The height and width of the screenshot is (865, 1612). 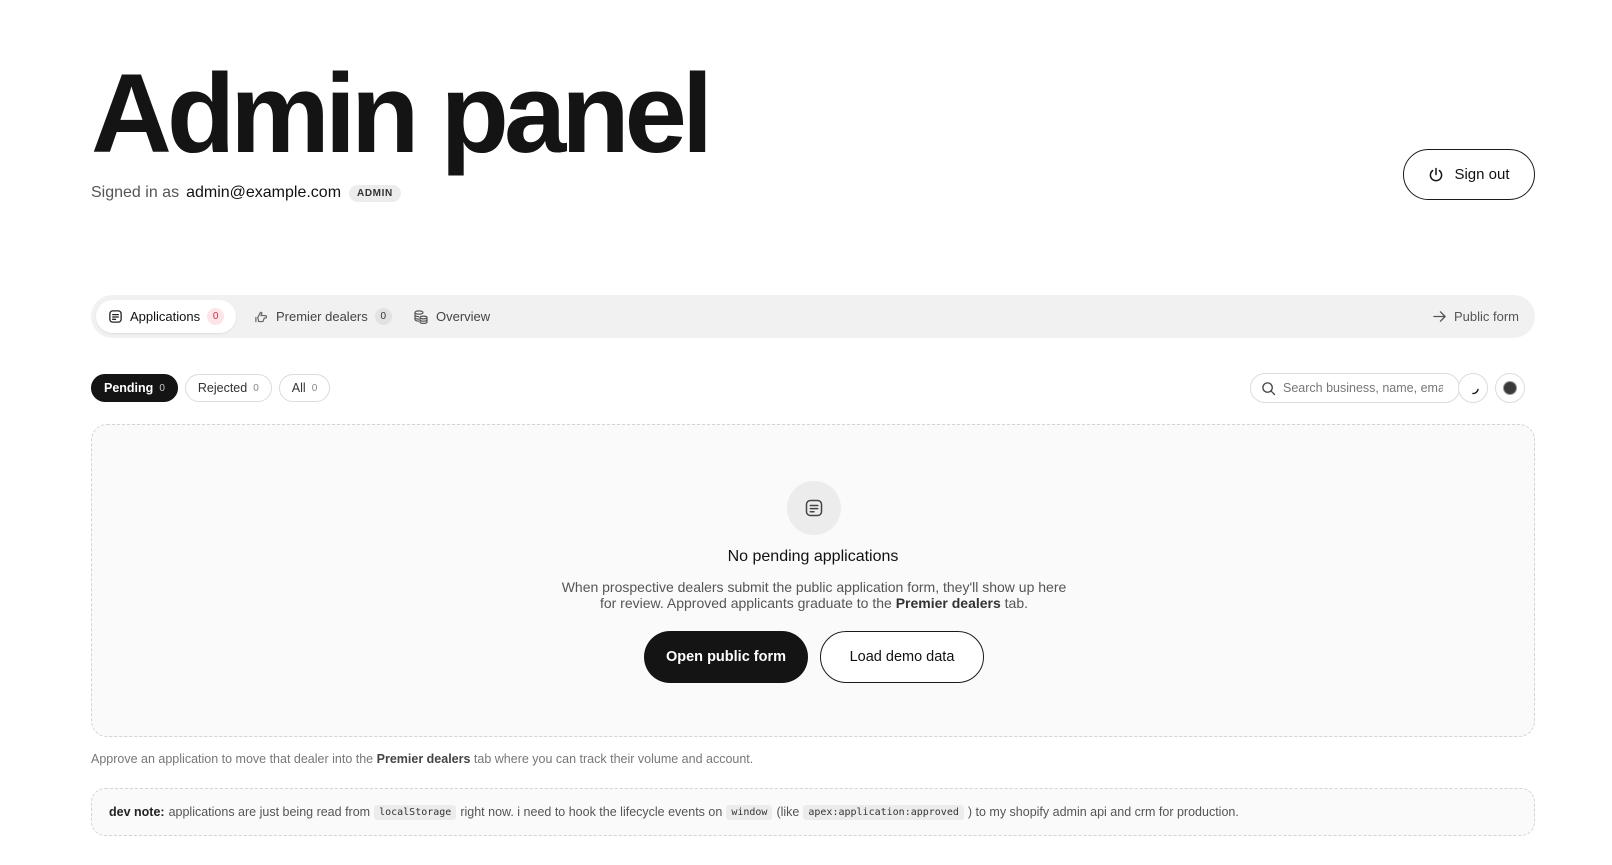 I want to click on power-icon, so click(x=1436, y=174).